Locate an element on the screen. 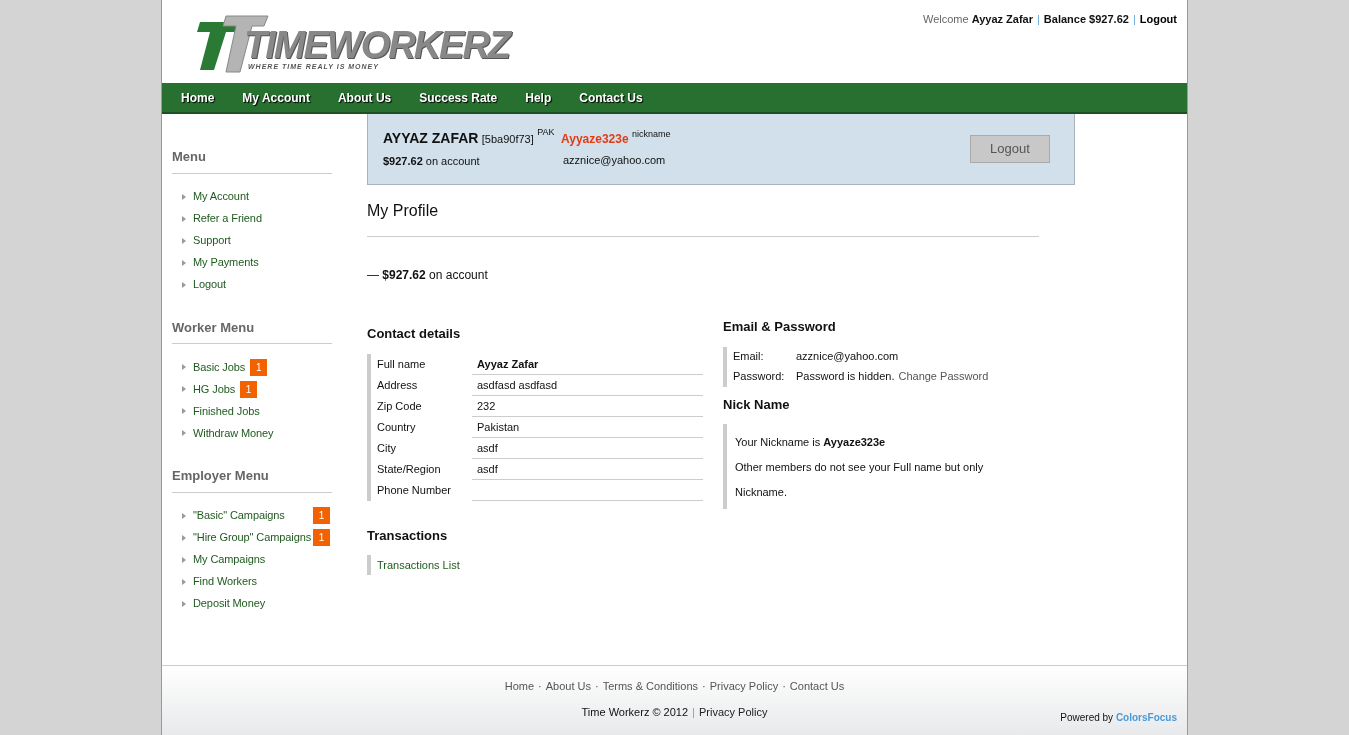  balance-text: Balance $927.62 is located at coordinates (1086, 19).